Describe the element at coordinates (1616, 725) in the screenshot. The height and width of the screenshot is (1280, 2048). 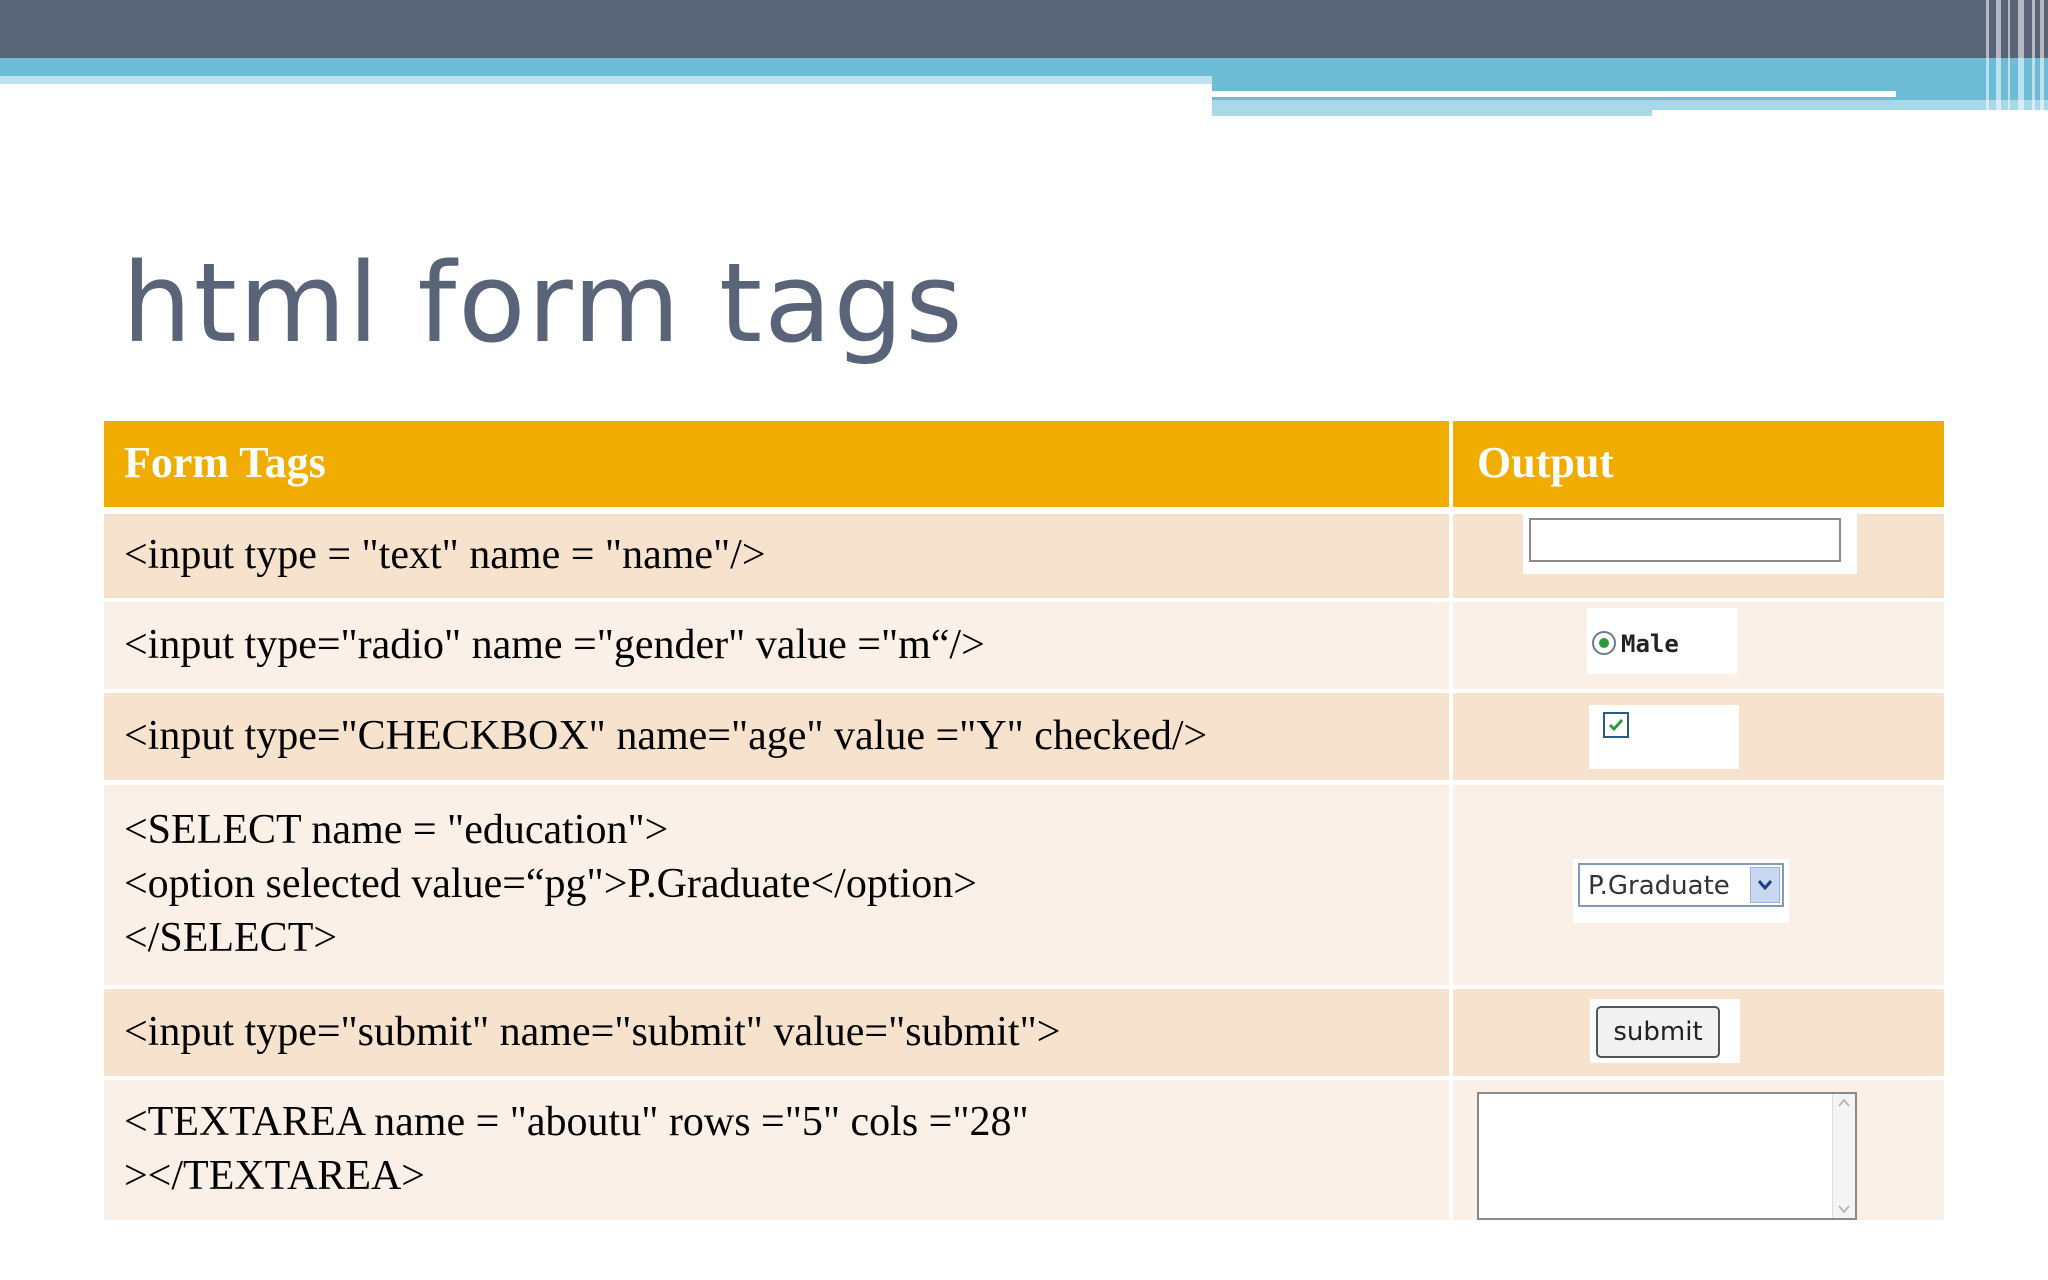
I see `checkbox-checked-icon` at that location.